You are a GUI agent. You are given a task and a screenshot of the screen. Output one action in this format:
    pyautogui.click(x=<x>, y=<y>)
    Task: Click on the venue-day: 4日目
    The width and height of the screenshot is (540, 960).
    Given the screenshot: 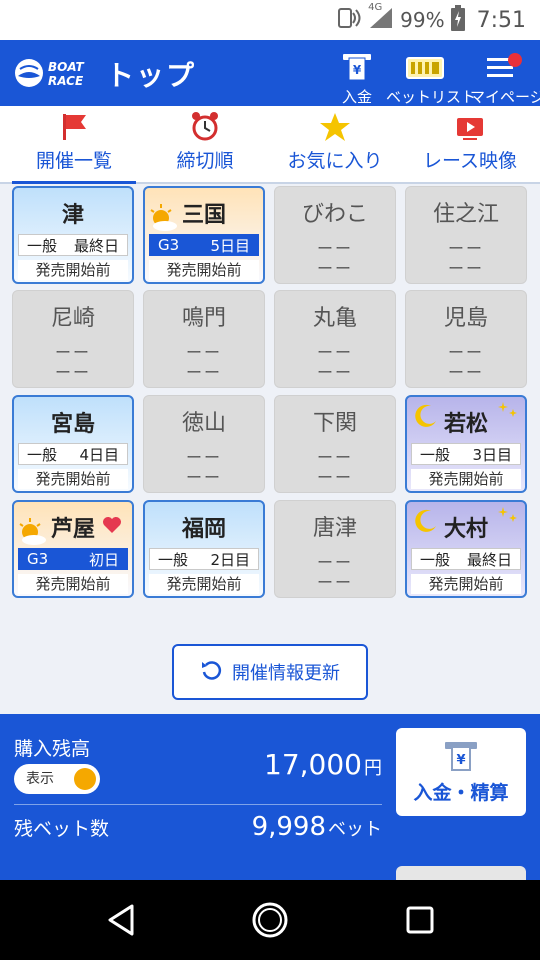 What is the action you would take?
    pyautogui.click(x=99, y=454)
    